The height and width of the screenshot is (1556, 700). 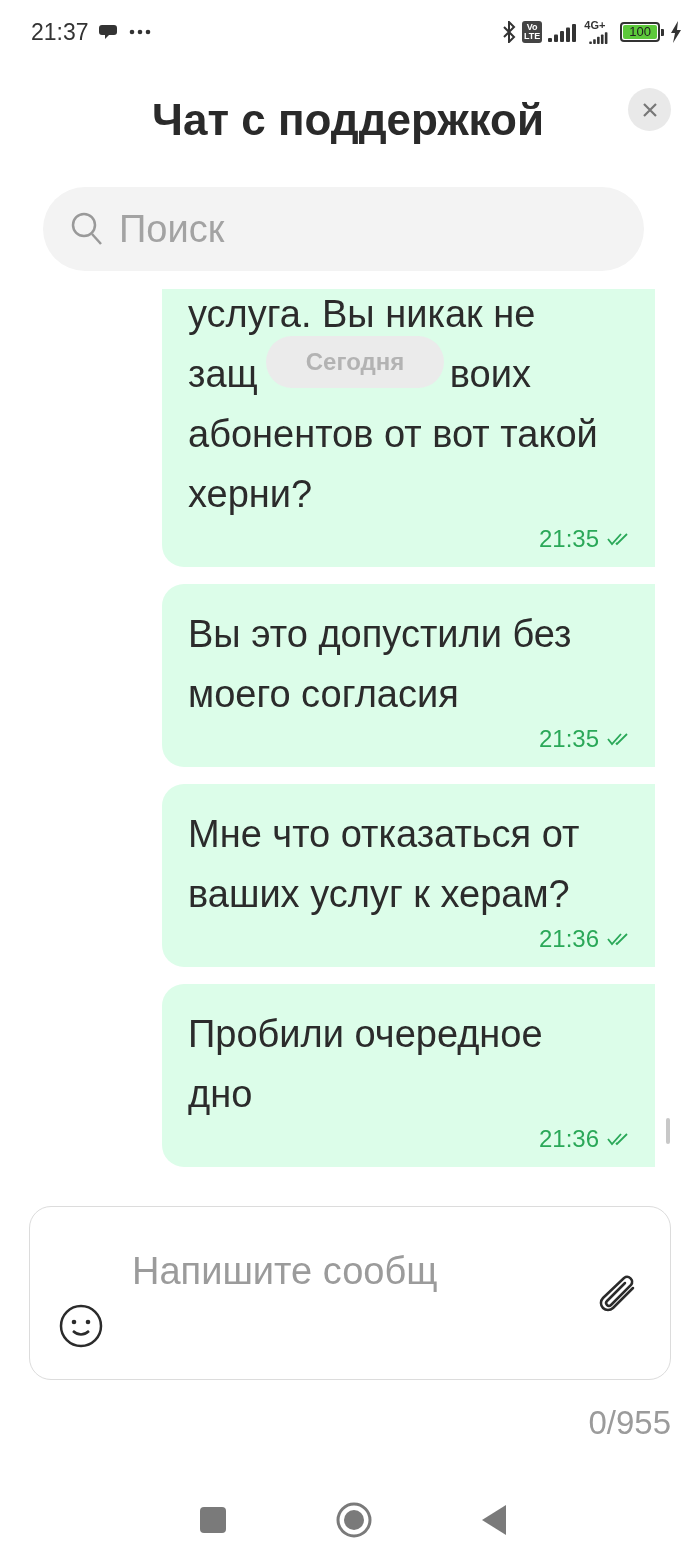 I want to click on search-icon, so click(x=87, y=229).